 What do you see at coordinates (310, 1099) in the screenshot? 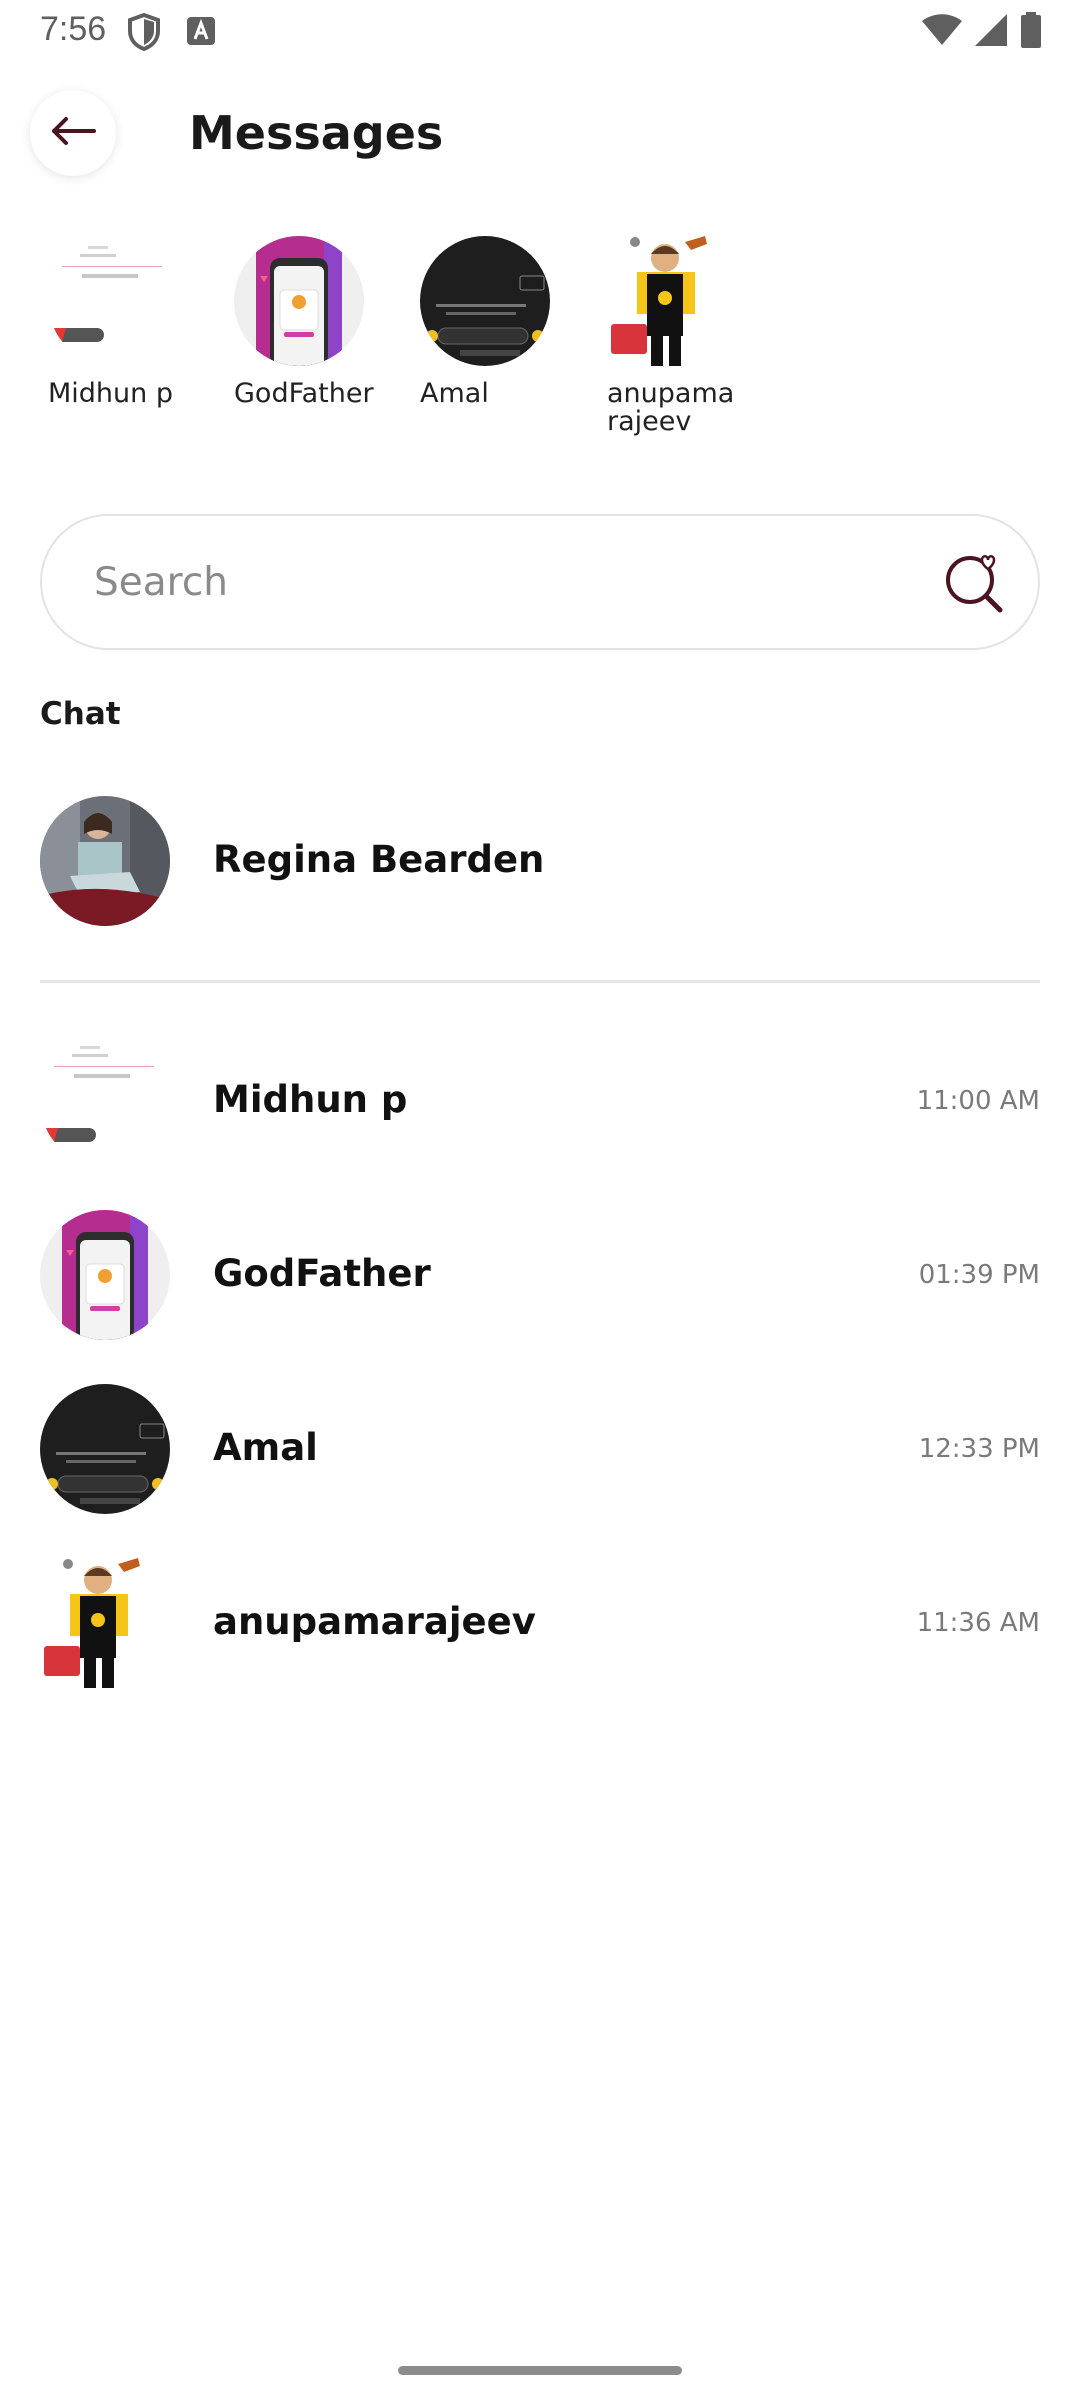
I see `chat-name: Midhun p` at bounding box center [310, 1099].